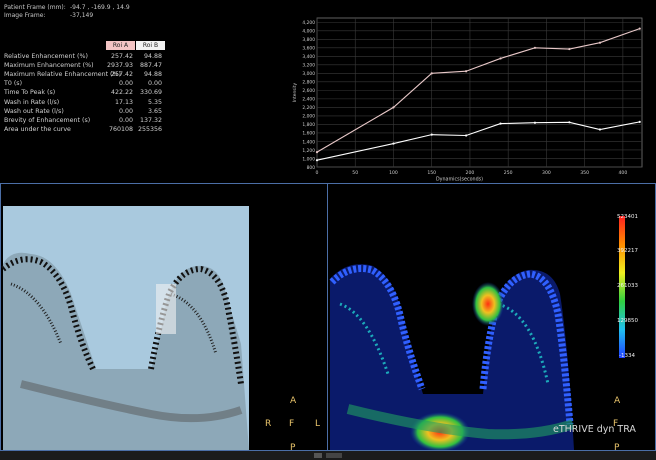 The height and width of the screenshot is (460, 656). What do you see at coordinates (308, 159) in the screenshot?
I see `y-tick-label: 1,000` at bounding box center [308, 159].